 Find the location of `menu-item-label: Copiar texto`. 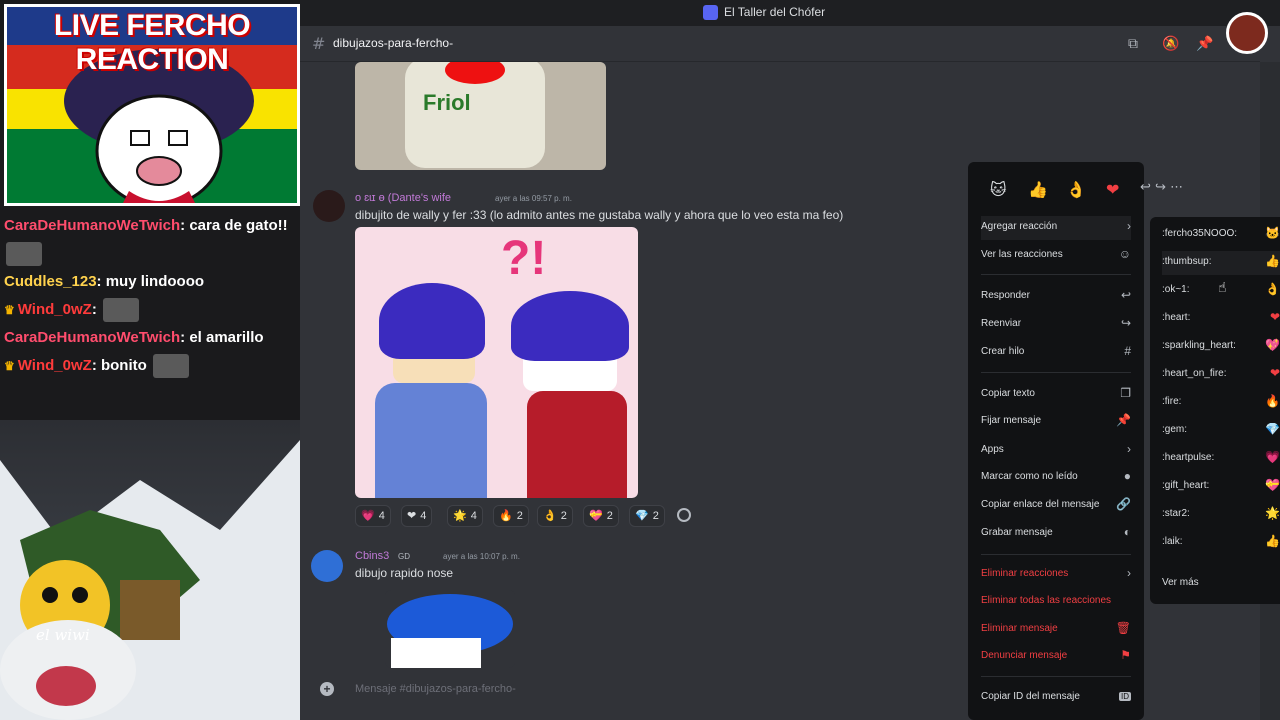

menu-item-label: Copiar texto is located at coordinates (1008, 393).